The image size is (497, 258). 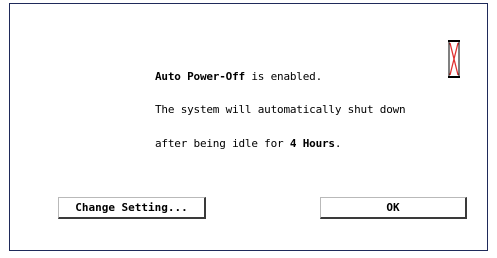 I want to click on message-line-1-rest: is enabled., so click(x=283, y=76).